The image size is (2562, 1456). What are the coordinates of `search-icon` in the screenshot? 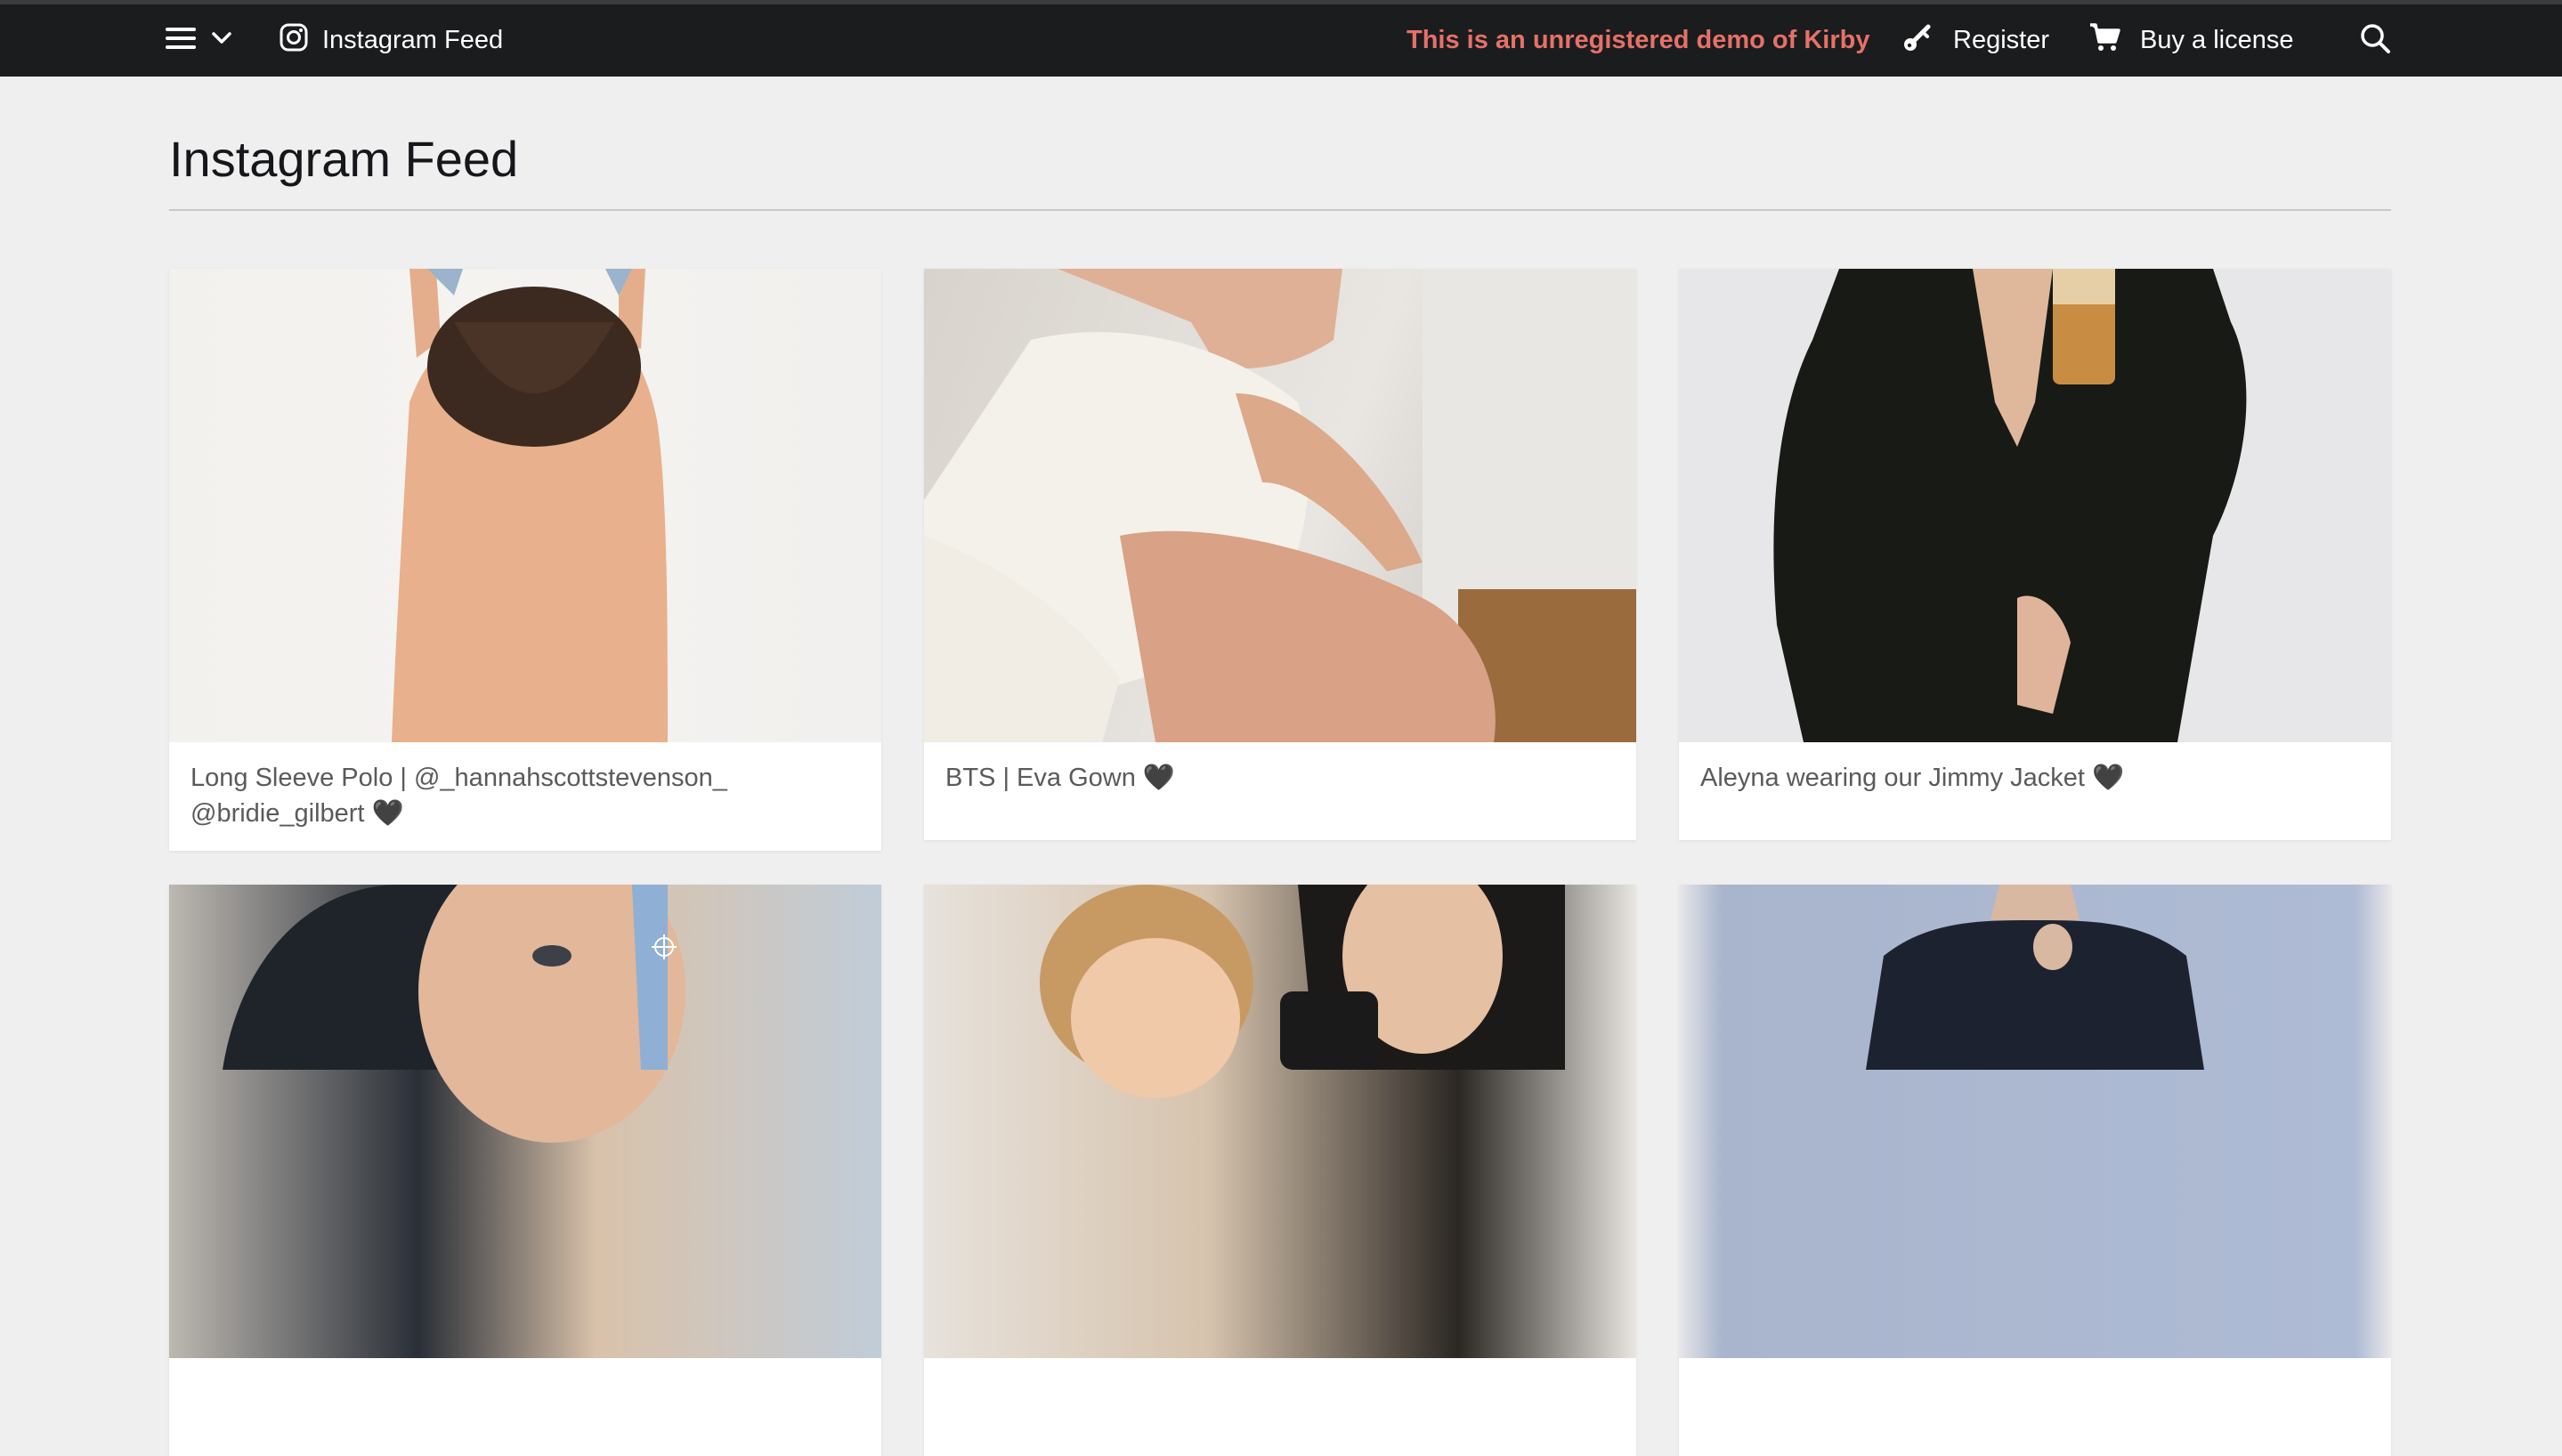 It's located at (2375, 40).